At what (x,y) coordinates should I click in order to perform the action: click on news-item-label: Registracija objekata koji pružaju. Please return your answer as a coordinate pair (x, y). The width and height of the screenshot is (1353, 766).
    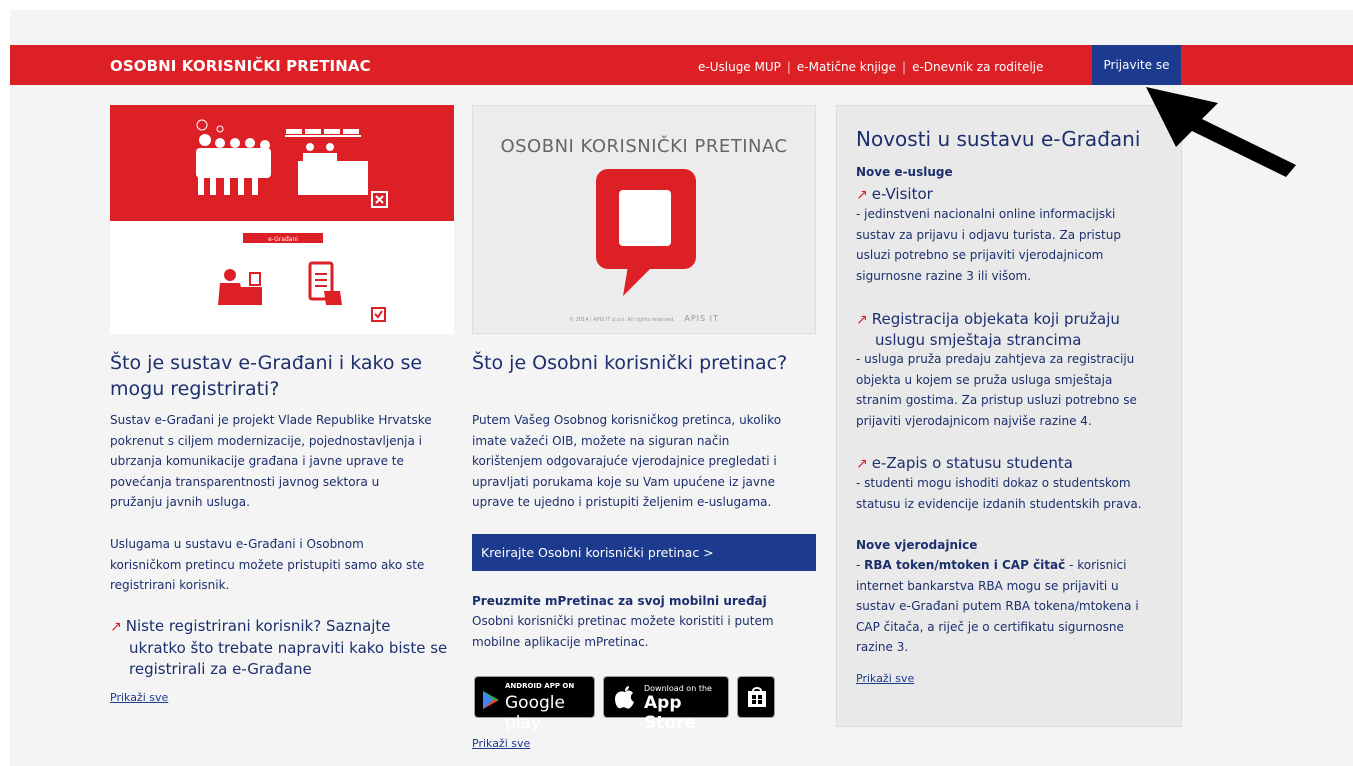
    Looking at the image, I should click on (995, 319).